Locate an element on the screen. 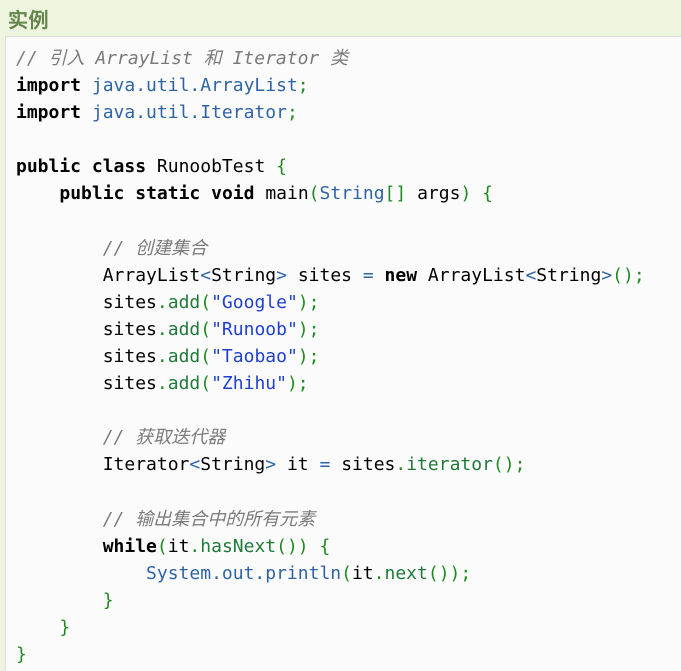 Image resolution: width=681 pixels, height=671 pixels. code-comment: // 输出集合中的所有元素 is located at coordinates (209, 519).